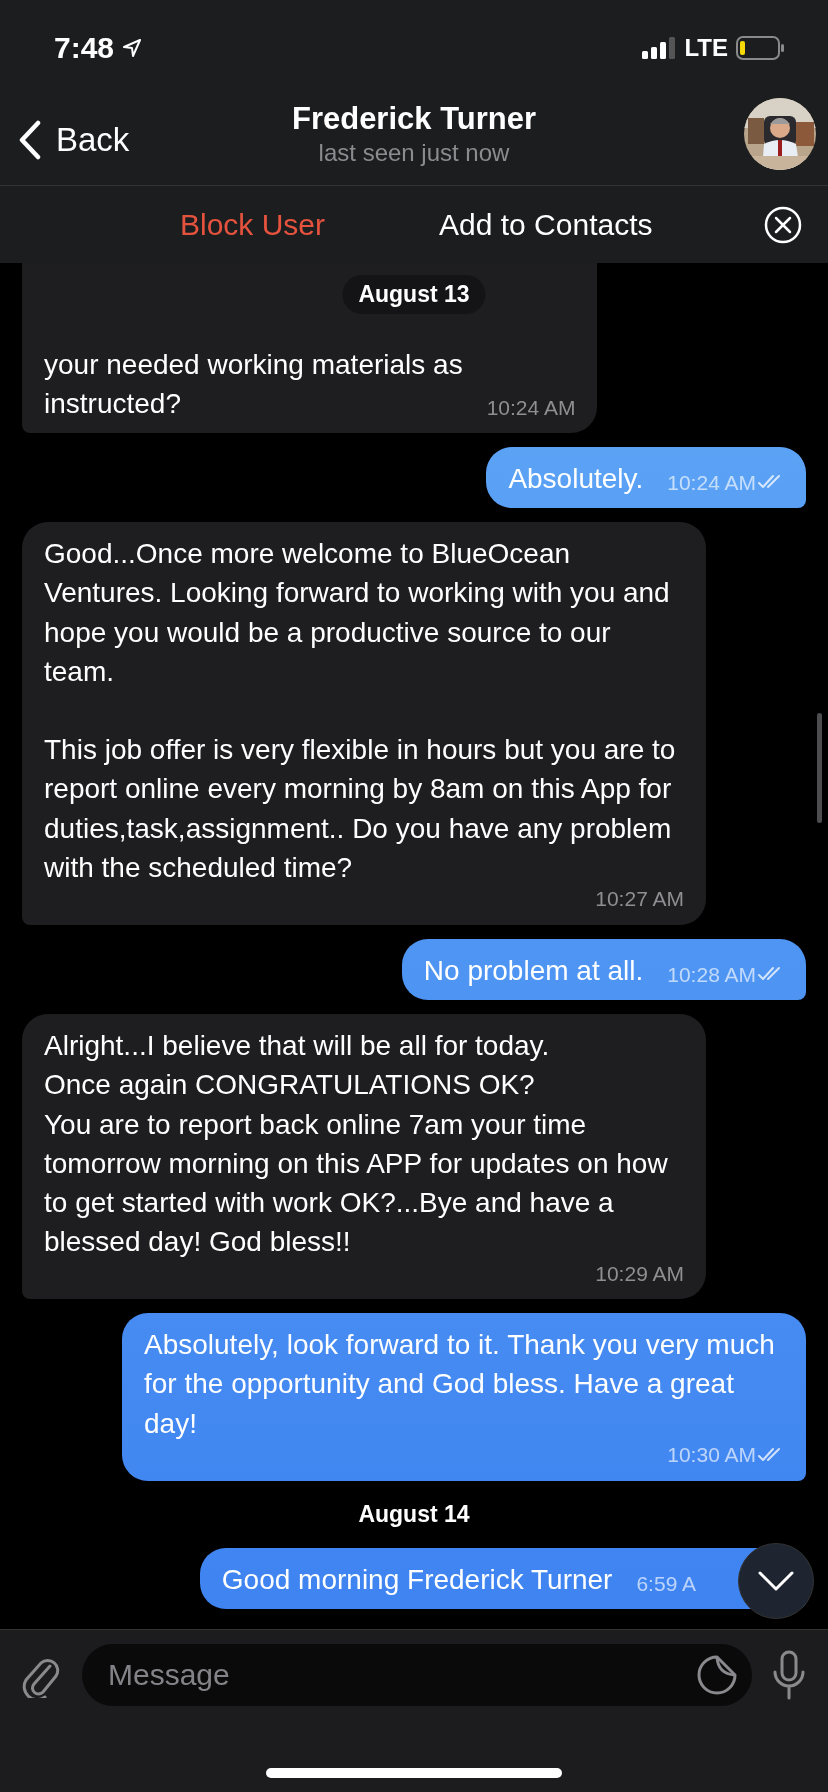  What do you see at coordinates (253, 384) in the screenshot?
I see `message-text: your needed working materials as instructed?` at bounding box center [253, 384].